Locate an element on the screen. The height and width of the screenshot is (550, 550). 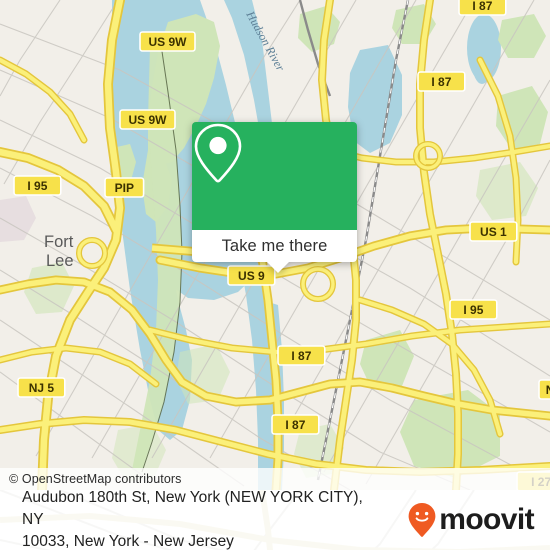
highway-shield: US 1 is located at coordinates (493, 231).